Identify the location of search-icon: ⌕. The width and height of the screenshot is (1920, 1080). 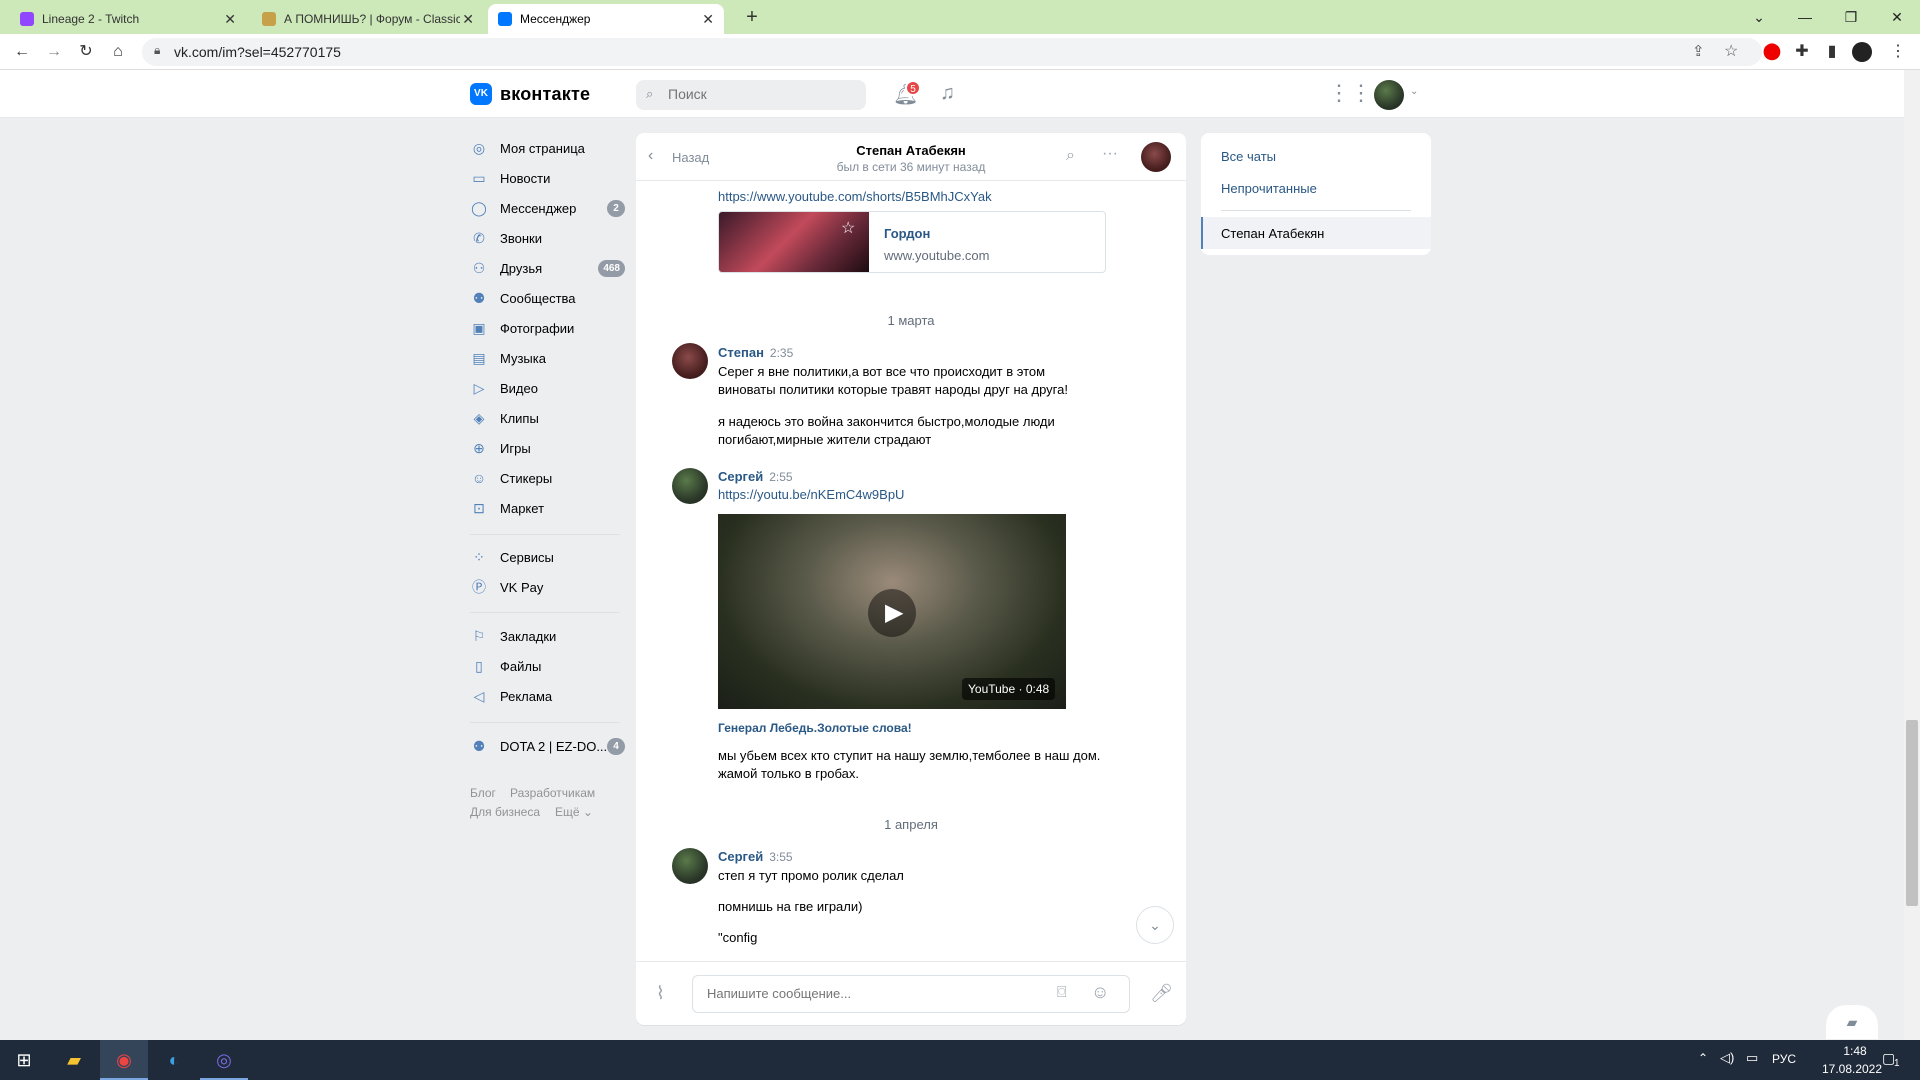
(1070, 156).